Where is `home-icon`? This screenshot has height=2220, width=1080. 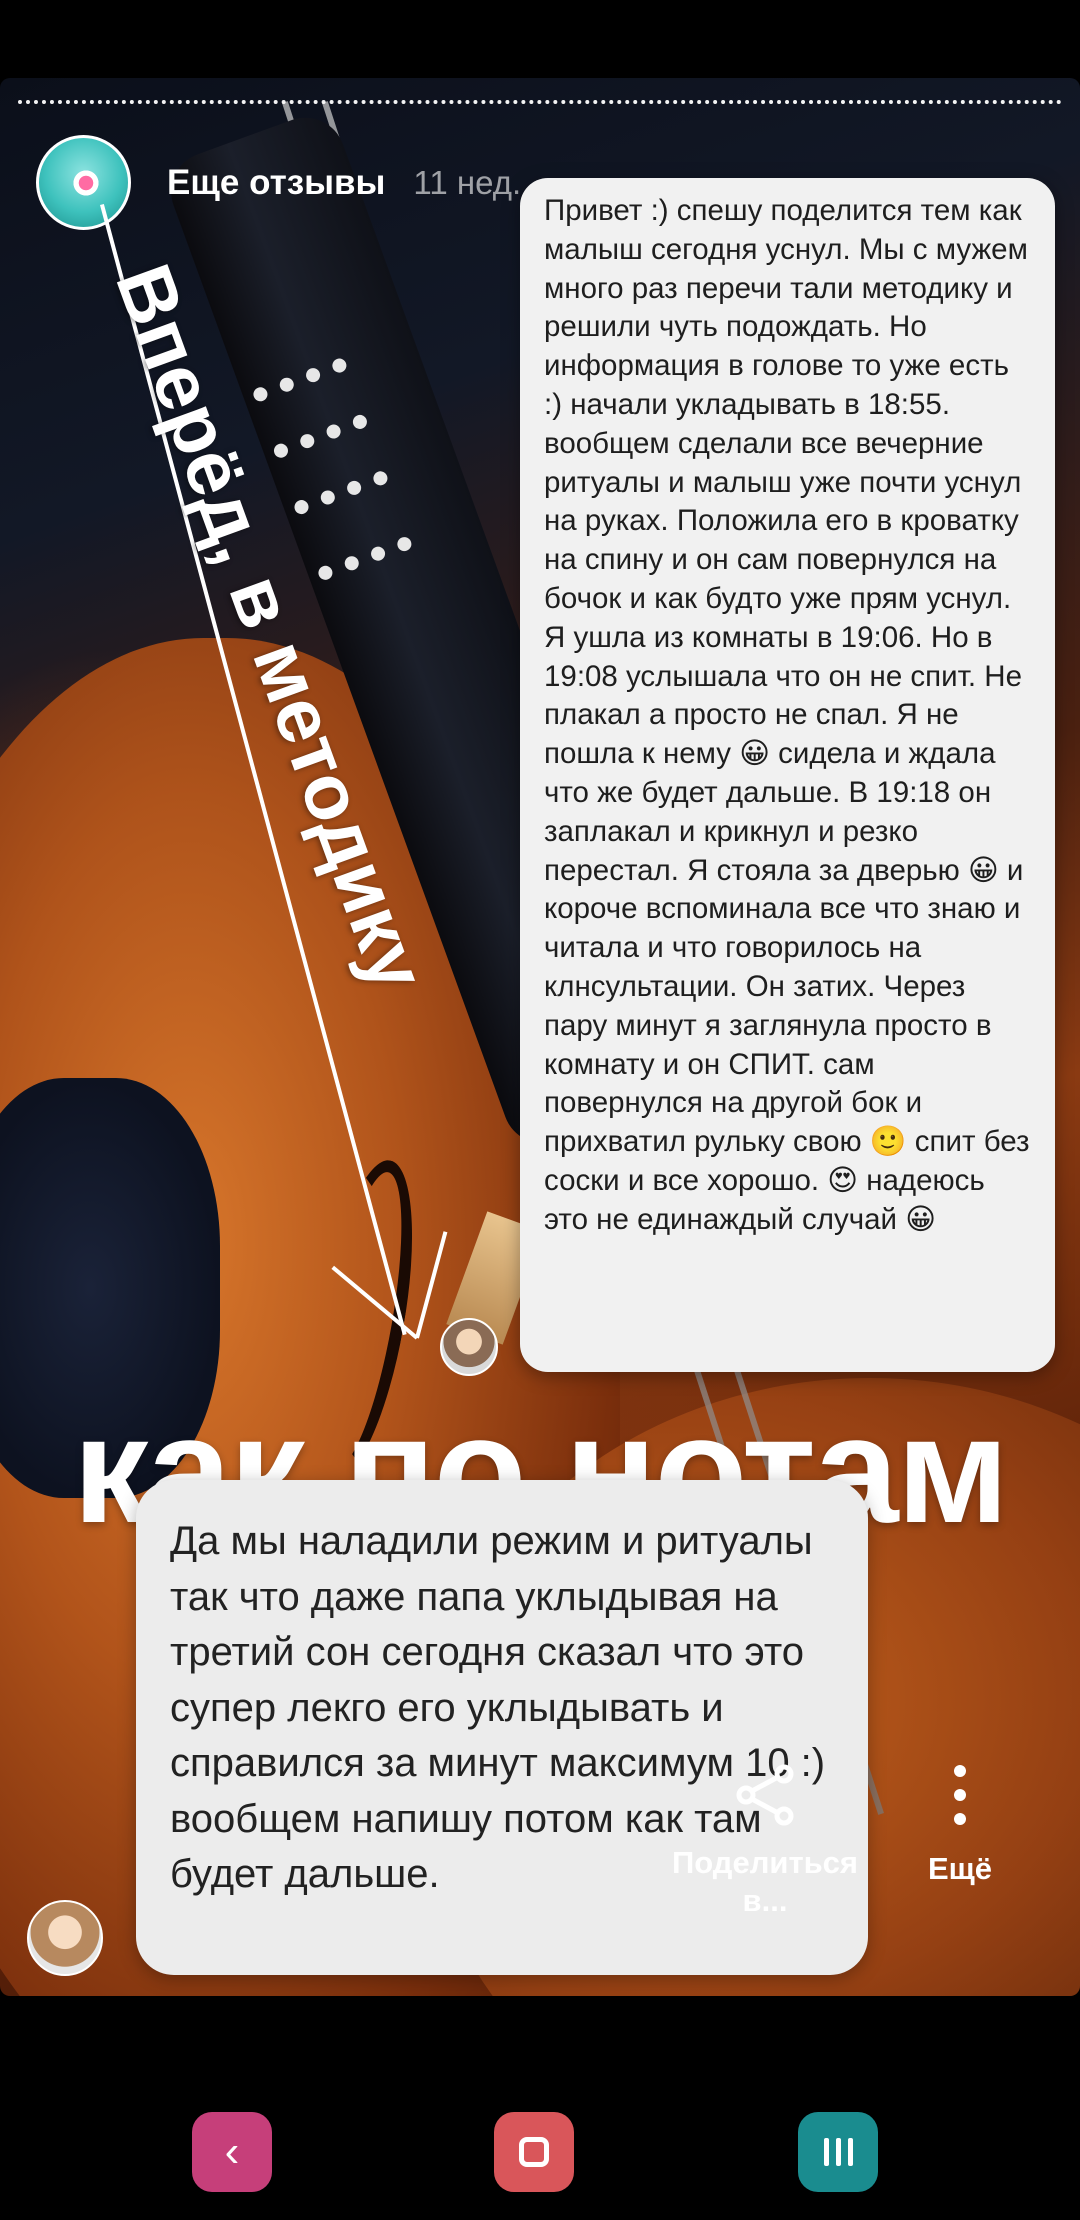
home-icon is located at coordinates (534, 2152).